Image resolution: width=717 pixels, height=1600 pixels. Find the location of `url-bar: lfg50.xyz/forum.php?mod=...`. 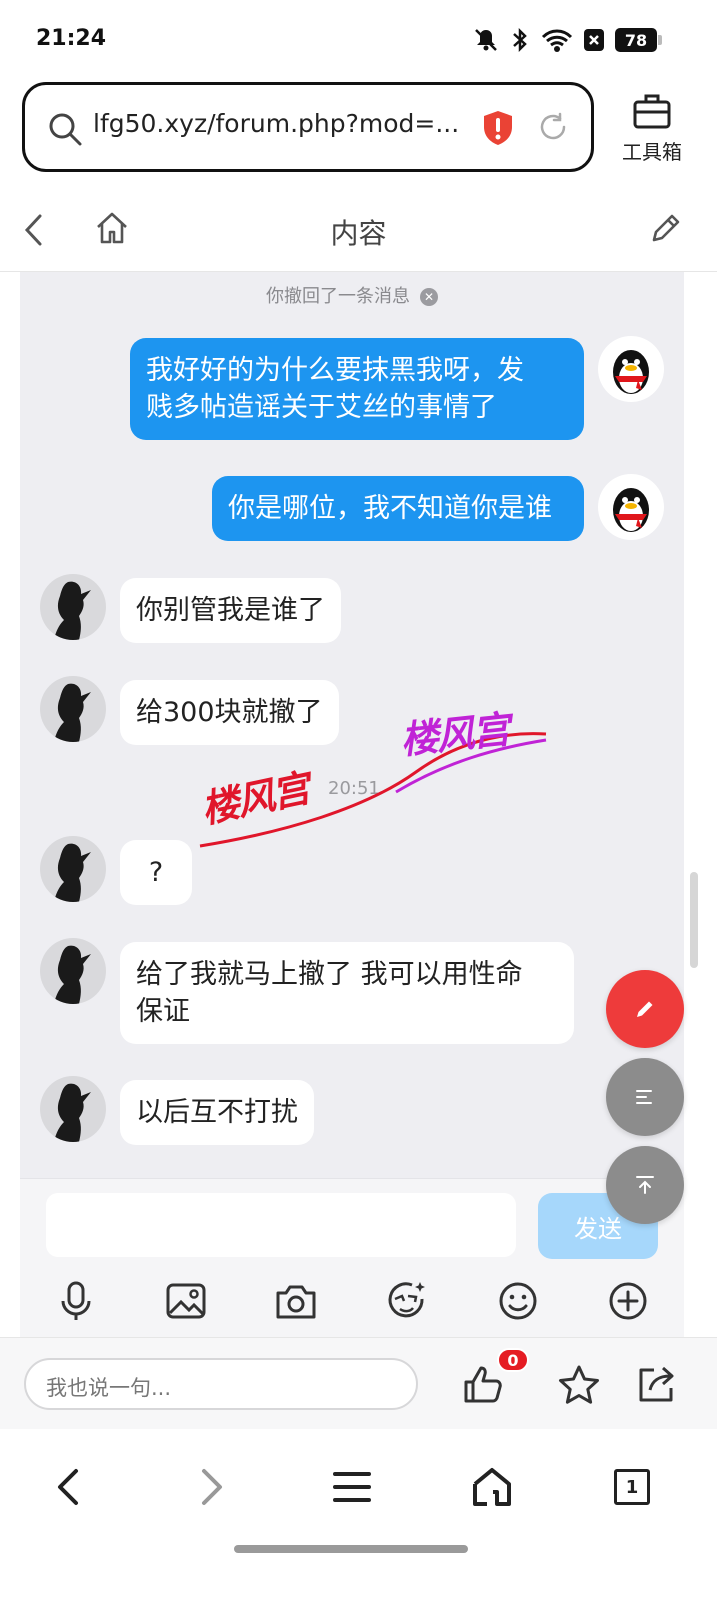

url-bar: lfg50.xyz/forum.php?mod=... is located at coordinates (308, 127).